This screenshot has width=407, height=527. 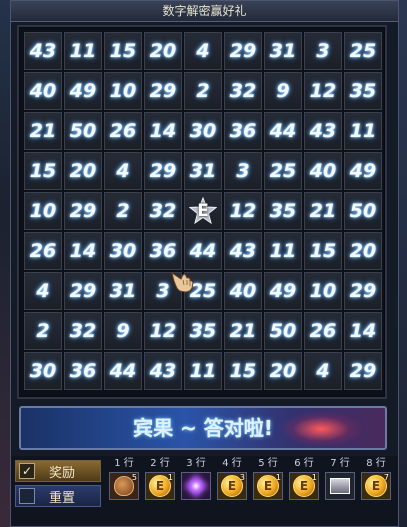 What do you see at coordinates (203, 428) in the screenshot?
I see `answer-banner-text: 宾果 ~ 答对啦!` at bounding box center [203, 428].